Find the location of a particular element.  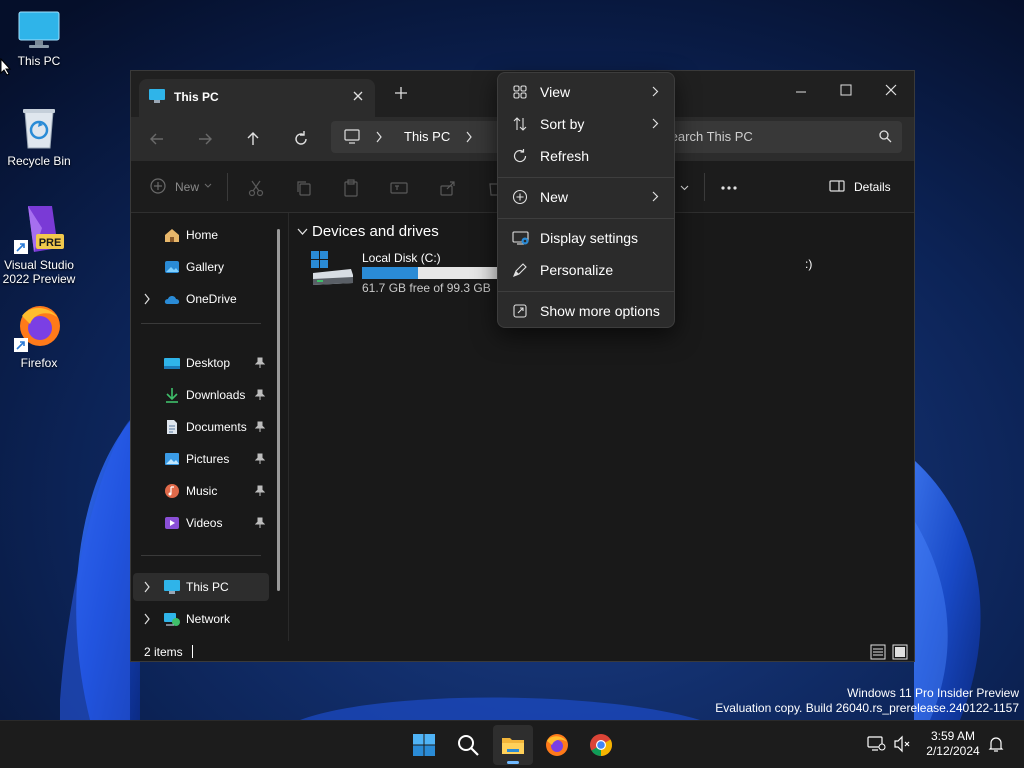

nav-item-home: Home is located at coordinates (201, 235).